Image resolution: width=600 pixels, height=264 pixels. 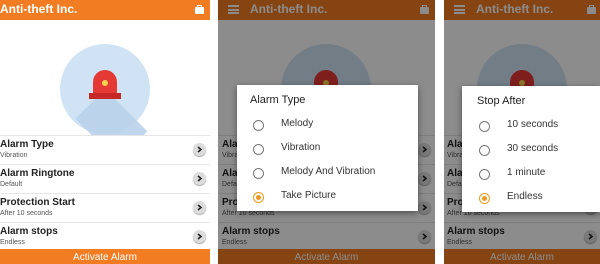 What do you see at coordinates (105, 178) in the screenshot?
I see `setting-row-alarm-ringtone: Alarm Ringtone Default` at bounding box center [105, 178].